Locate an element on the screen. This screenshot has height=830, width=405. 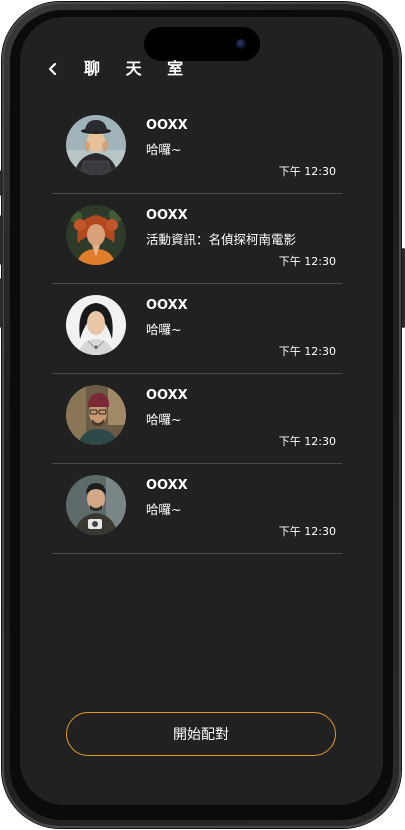
page-title: 聊 天 室 is located at coordinates (139, 68).